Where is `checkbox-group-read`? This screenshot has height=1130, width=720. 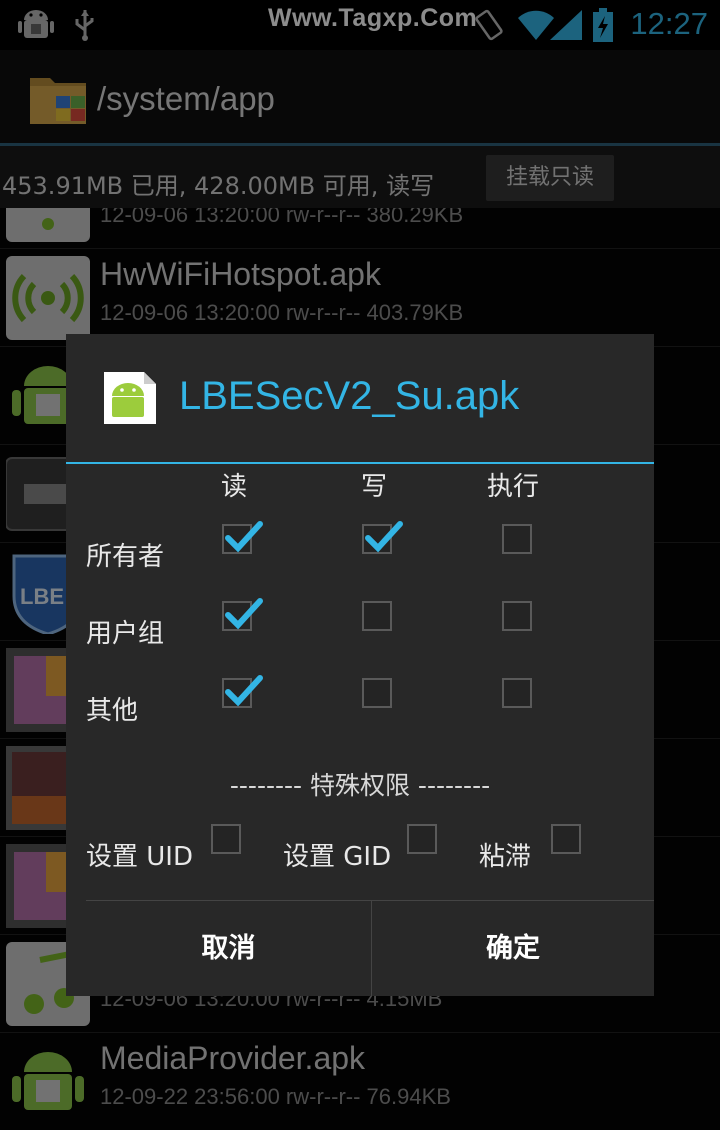
checkbox-group-read is located at coordinates (242, 614).